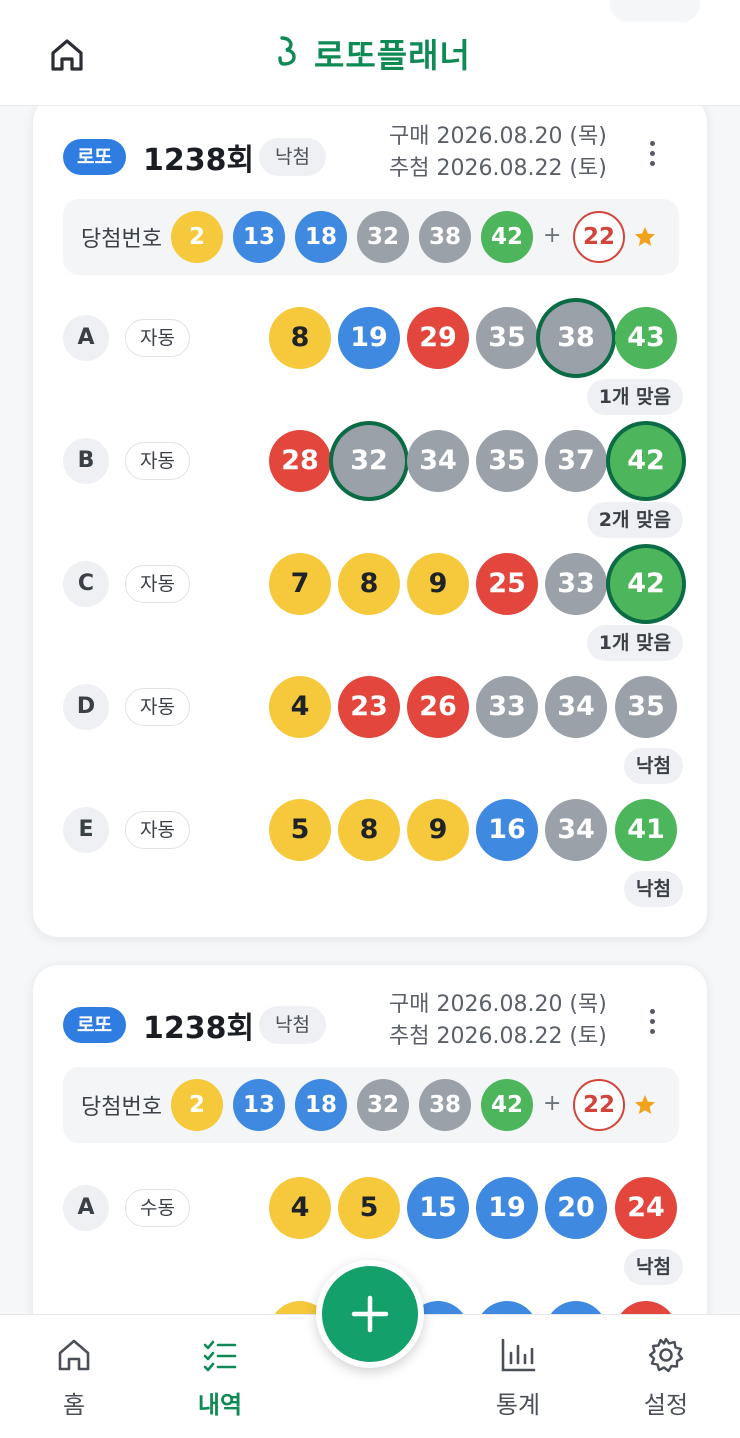 The image size is (740, 1438). Describe the element at coordinates (86, 830) in the screenshot. I see `row-letter: E` at that location.